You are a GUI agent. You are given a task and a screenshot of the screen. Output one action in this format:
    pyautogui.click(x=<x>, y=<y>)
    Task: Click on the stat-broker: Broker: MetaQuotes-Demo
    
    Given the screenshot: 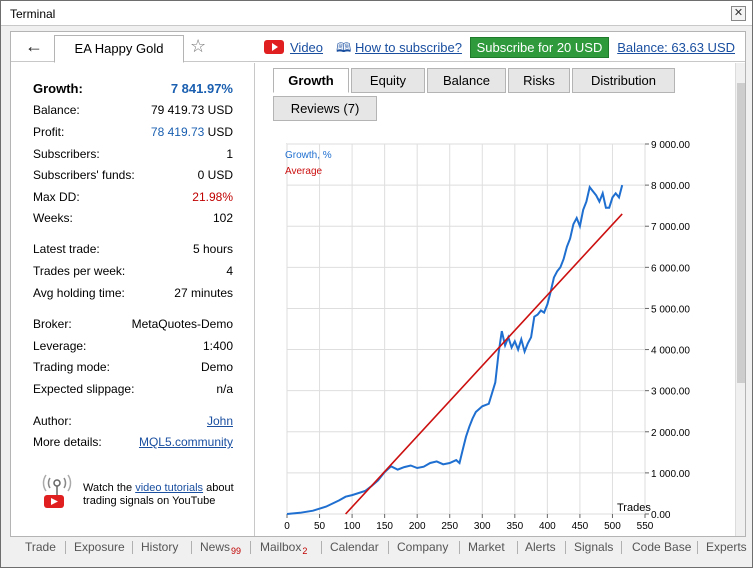 What is the action you would take?
    pyautogui.click(x=133, y=325)
    